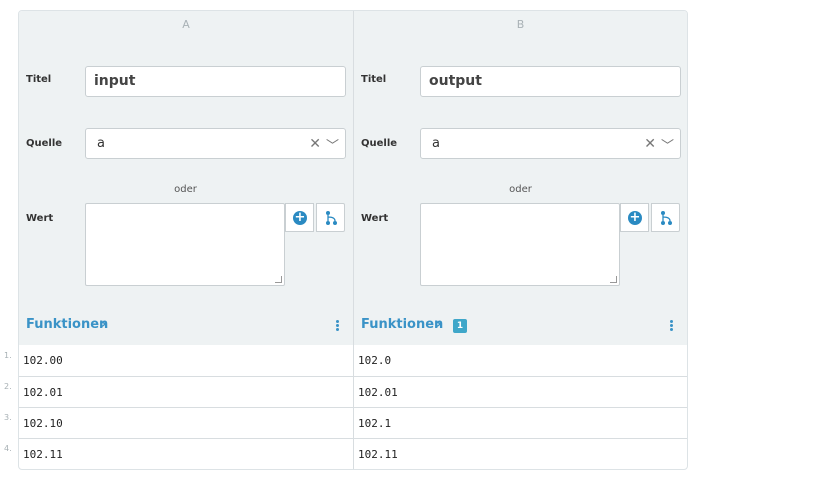  I want to click on row-number: 3., so click(8, 417).